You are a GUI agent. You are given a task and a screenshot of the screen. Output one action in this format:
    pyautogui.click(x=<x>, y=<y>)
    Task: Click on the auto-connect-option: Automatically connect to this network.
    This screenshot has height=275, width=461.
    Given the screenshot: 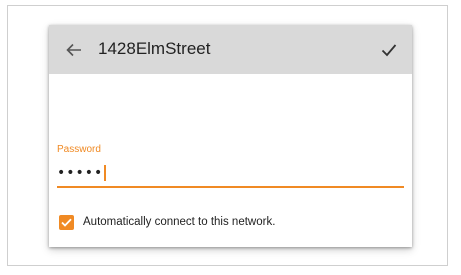 What is the action you would take?
    pyautogui.click(x=167, y=222)
    